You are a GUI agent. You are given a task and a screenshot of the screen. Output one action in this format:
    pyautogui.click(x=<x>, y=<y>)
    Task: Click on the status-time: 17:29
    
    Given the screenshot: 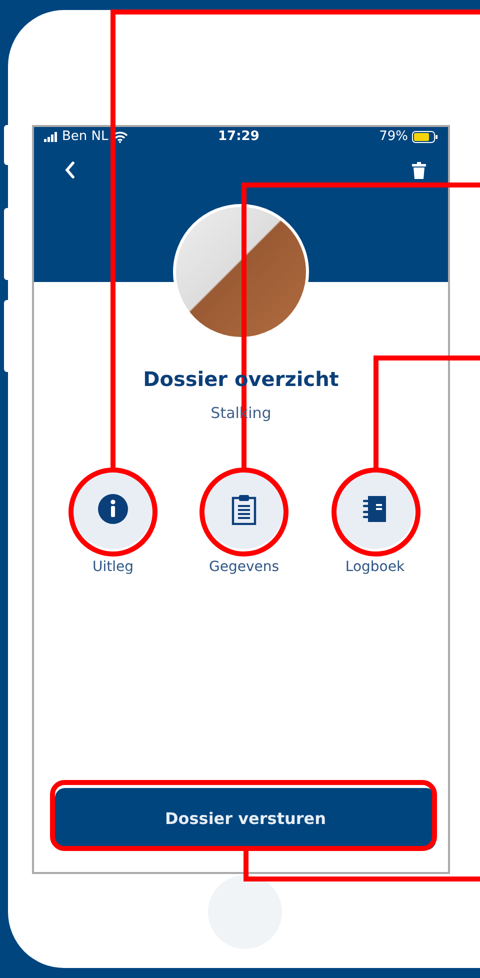 What is the action you would take?
    pyautogui.click(x=239, y=137)
    